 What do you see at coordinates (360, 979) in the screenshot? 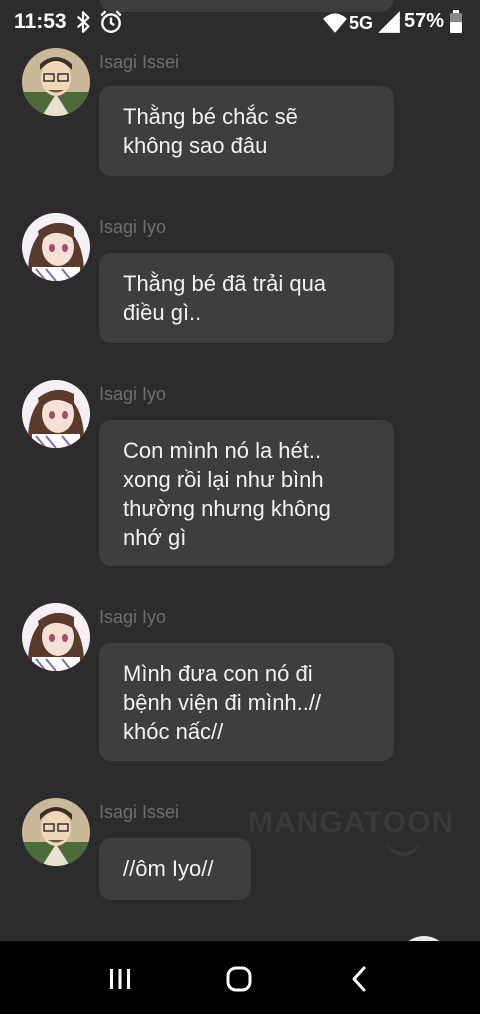
I see `back-icon` at bounding box center [360, 979].